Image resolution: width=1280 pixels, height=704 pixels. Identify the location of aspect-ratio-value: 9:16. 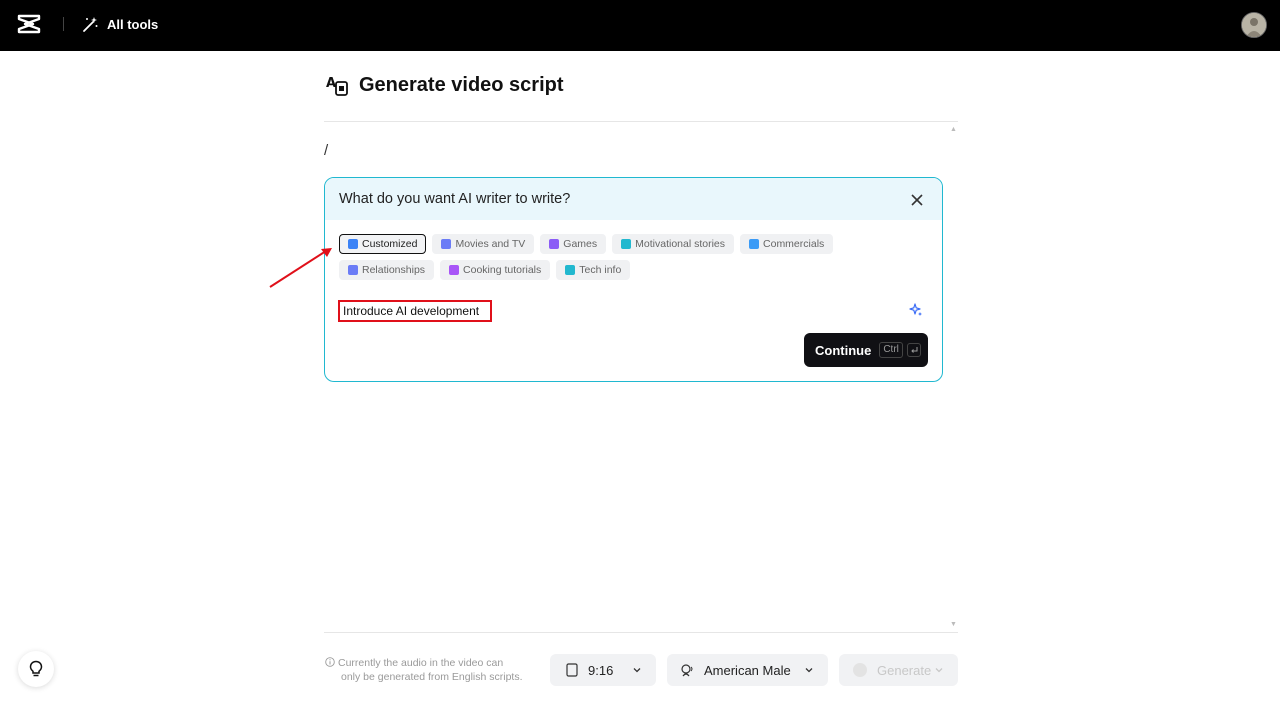
(601, 670).